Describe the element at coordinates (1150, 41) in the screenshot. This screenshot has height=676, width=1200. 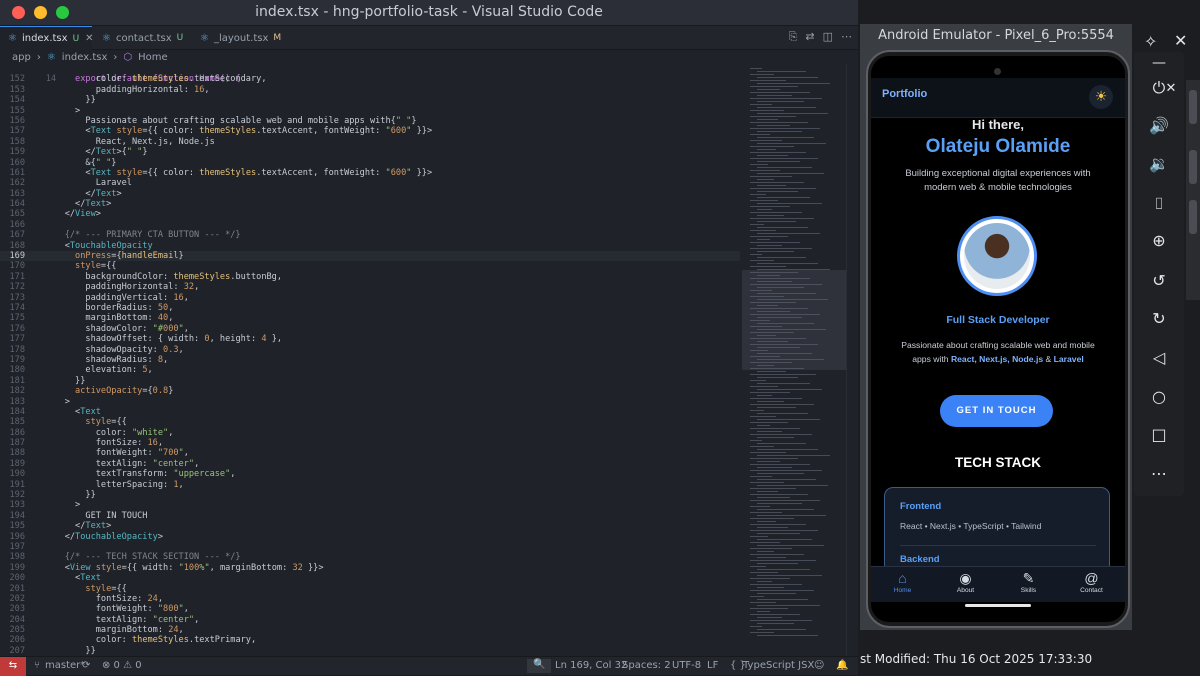
I see `pin-icon: ✧` at that location.